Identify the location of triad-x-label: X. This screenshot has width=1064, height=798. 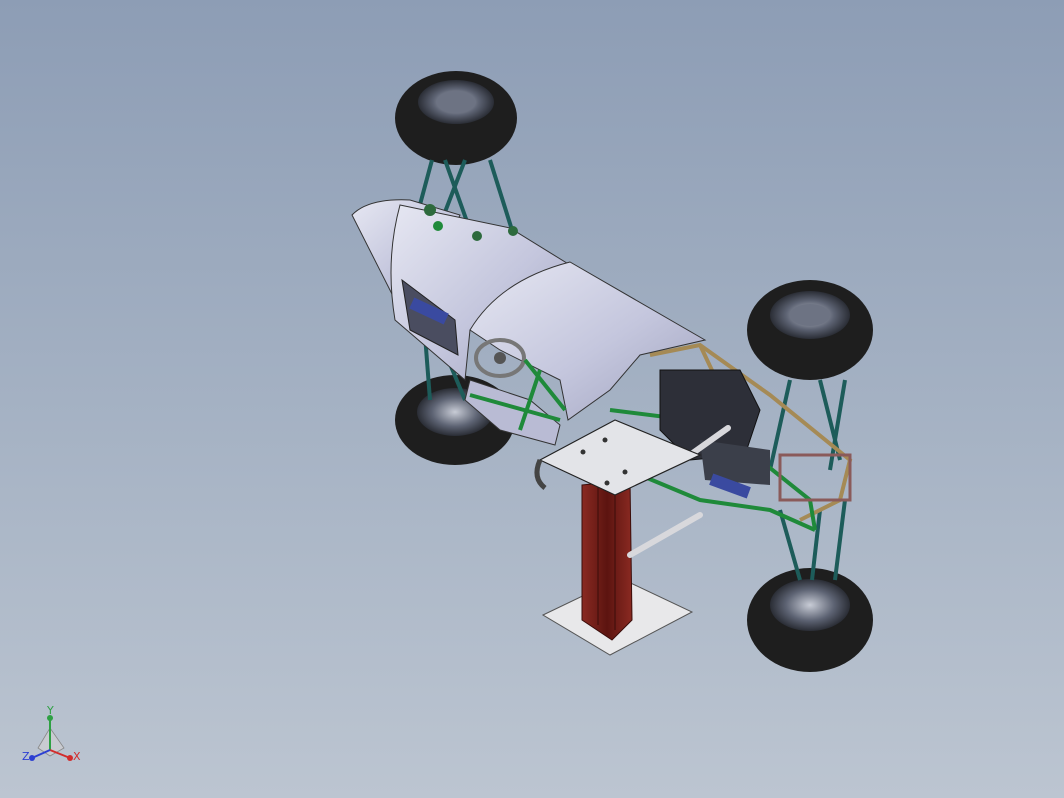
(77, 756).